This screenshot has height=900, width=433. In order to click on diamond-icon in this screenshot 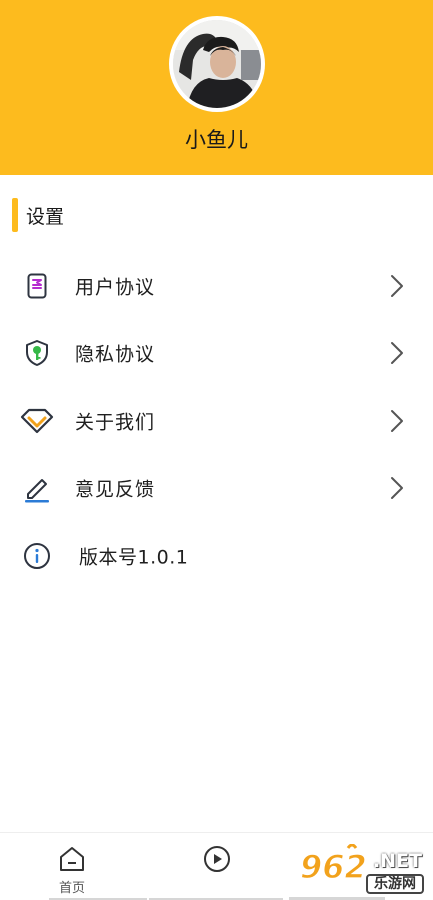, I will do `click(37, 421)`.